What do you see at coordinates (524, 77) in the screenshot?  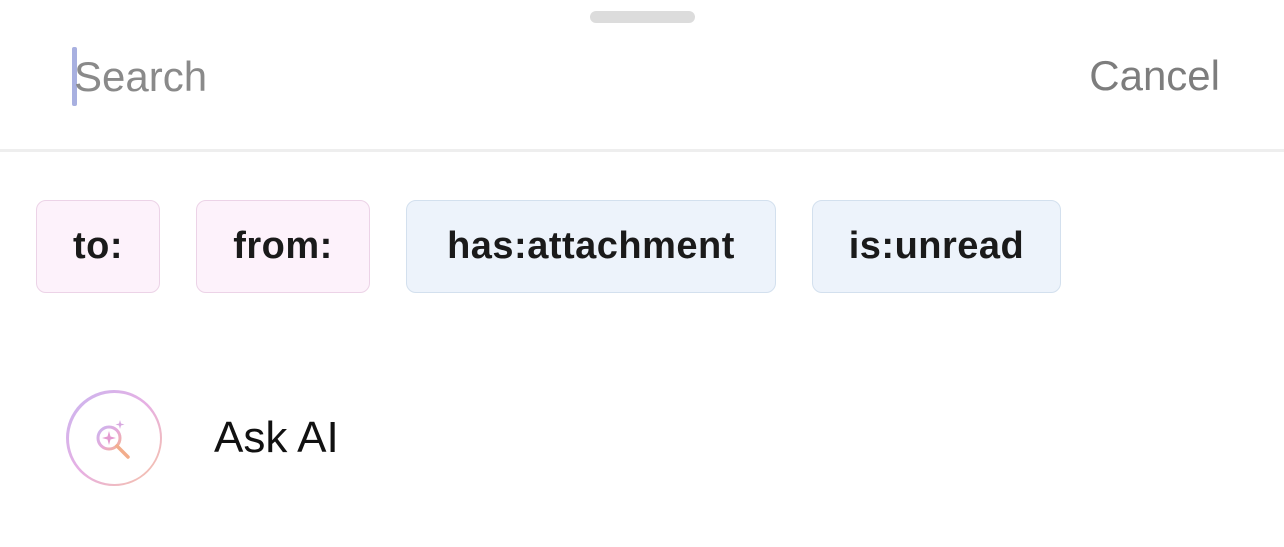 I see `search-input` at bounding box center [524, 77].